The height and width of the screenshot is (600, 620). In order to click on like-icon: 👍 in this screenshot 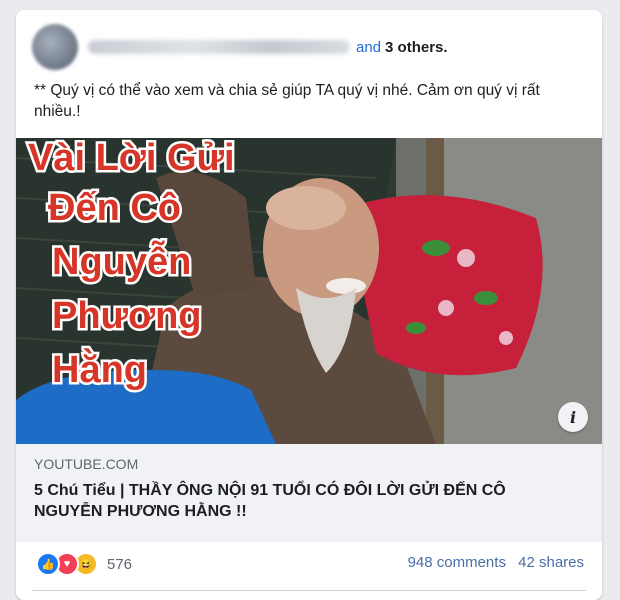, I will do `click(48, 564)`.